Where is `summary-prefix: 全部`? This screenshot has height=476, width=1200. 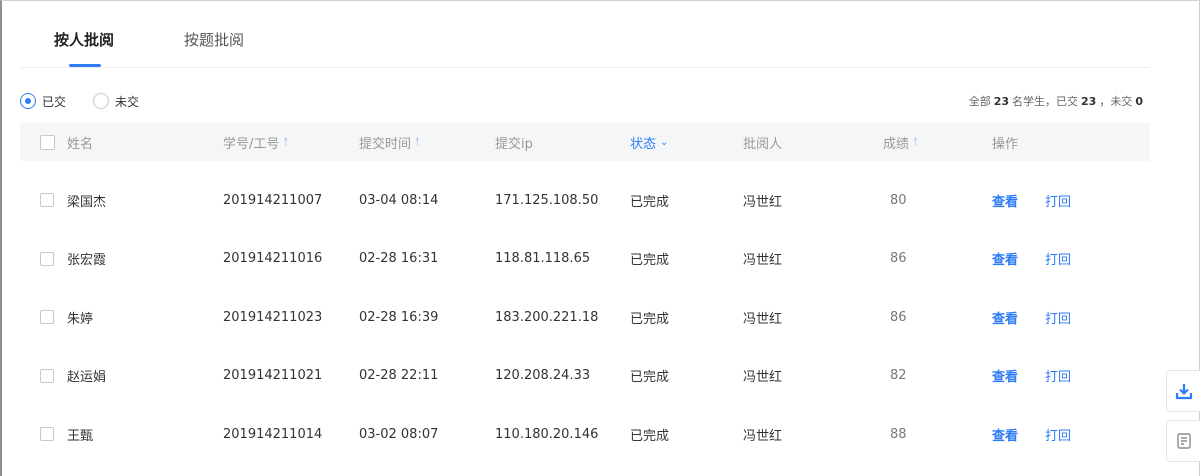
summary-prefix: 全部 is located at coordinates (979, 101).